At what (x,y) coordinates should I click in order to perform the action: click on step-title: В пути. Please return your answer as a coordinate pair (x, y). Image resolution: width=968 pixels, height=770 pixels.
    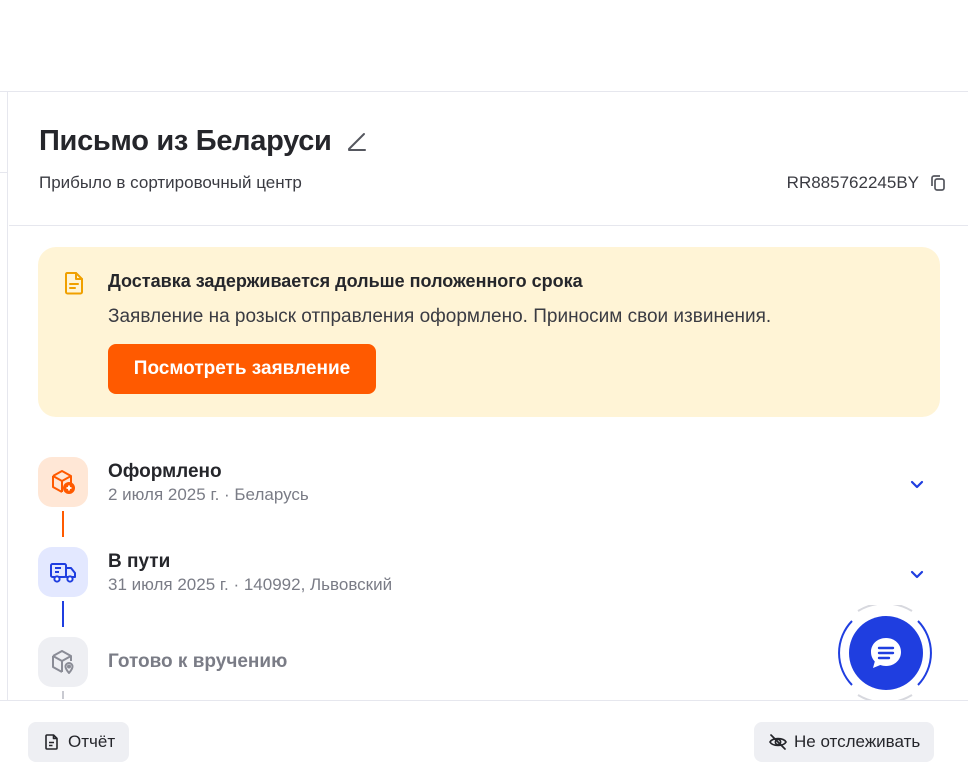
    Looking at the image, I should click on (139, 561).